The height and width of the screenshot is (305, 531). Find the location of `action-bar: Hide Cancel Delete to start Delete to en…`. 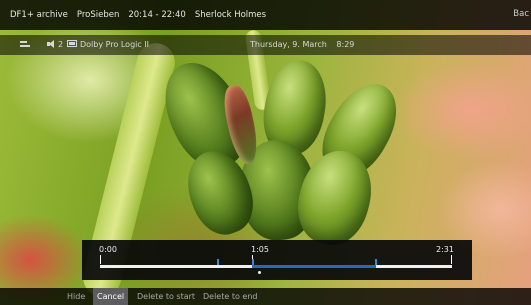

action-bar: Hide Cancel Delete to start Delete to en… is located at coordinates (265, 296).